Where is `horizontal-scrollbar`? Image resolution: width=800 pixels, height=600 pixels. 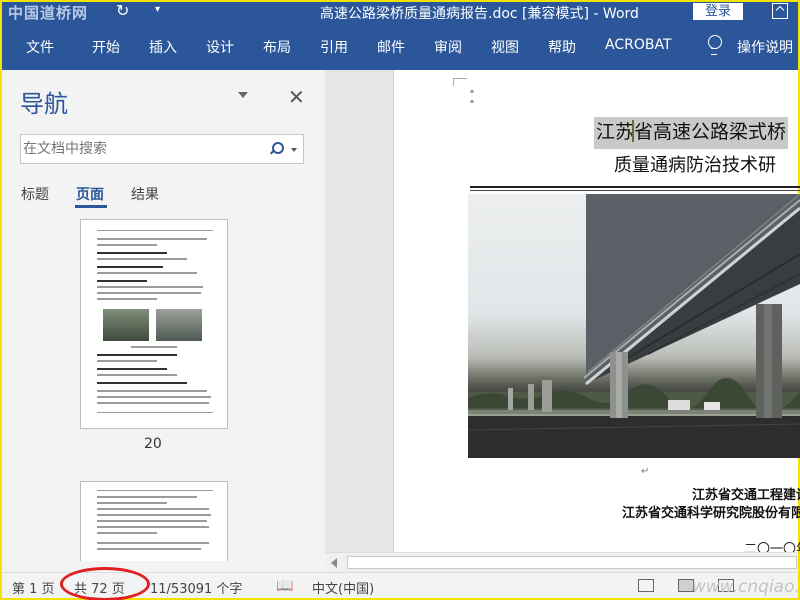
horizontal-scrollbar is located at coordinates (561, 562).